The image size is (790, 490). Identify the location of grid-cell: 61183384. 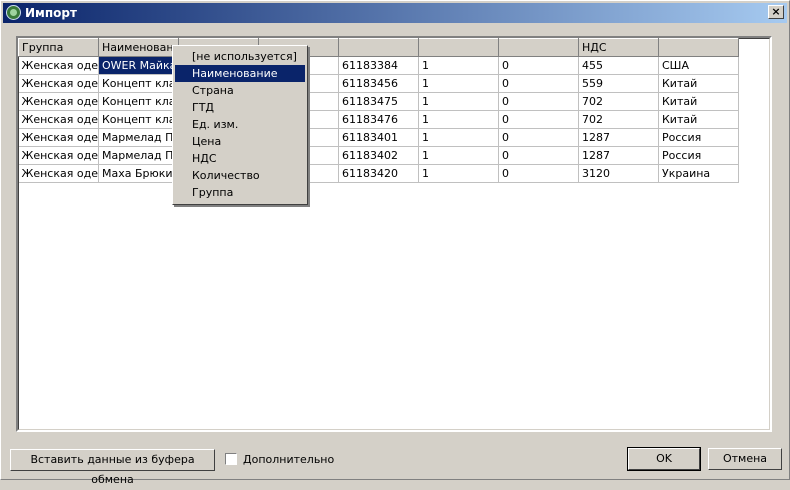
(378, 65).